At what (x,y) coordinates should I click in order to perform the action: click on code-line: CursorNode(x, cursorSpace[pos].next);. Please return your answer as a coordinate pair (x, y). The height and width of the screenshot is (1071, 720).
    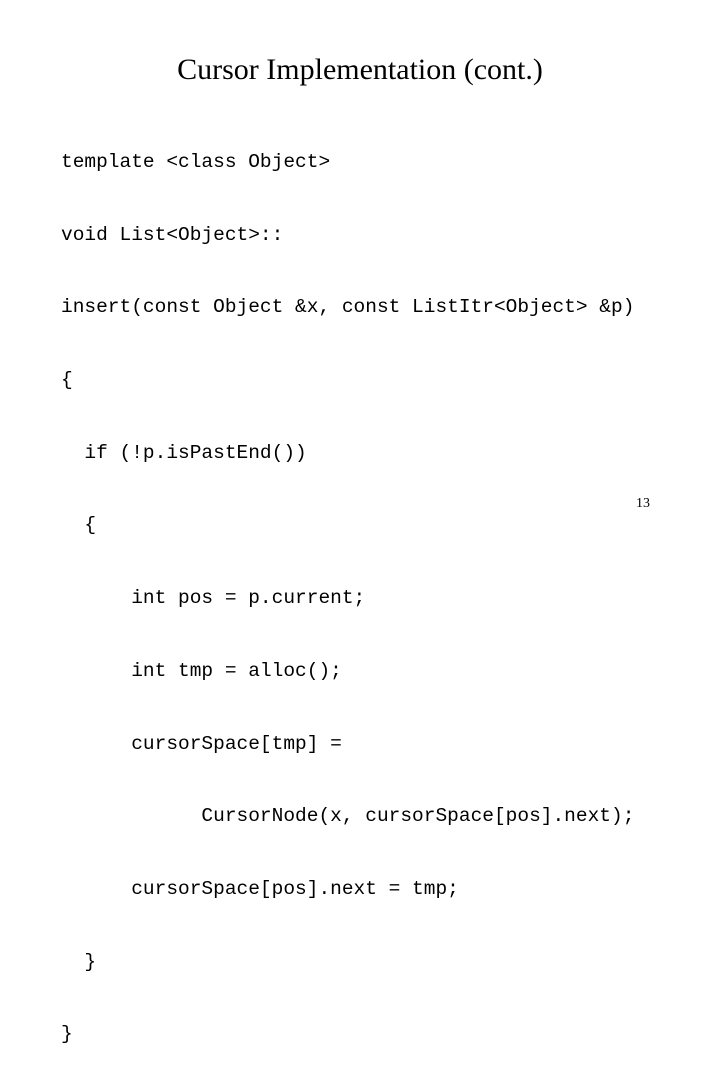
    Looking at the image, I should click on (348, 816).